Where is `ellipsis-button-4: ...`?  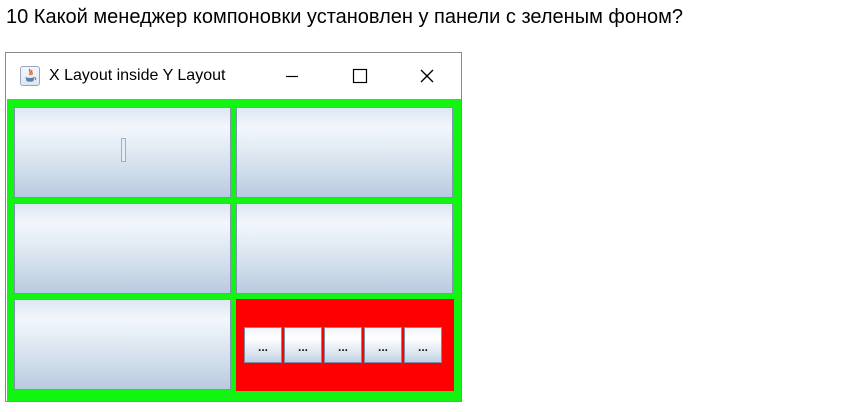 ellipsis-button-4: ... is located at coordinates (383, 345).